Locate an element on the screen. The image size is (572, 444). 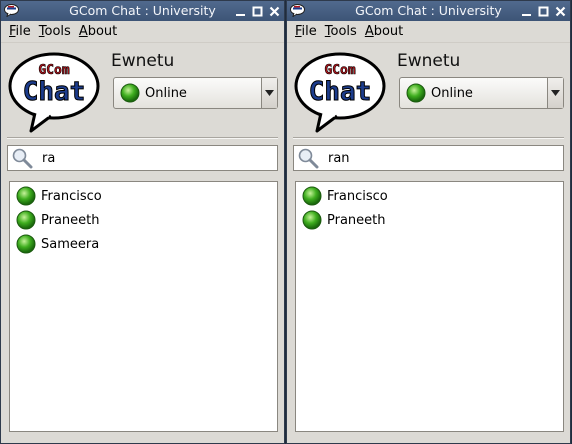
contact-name: Sameera is located at coordinates (70, 244).